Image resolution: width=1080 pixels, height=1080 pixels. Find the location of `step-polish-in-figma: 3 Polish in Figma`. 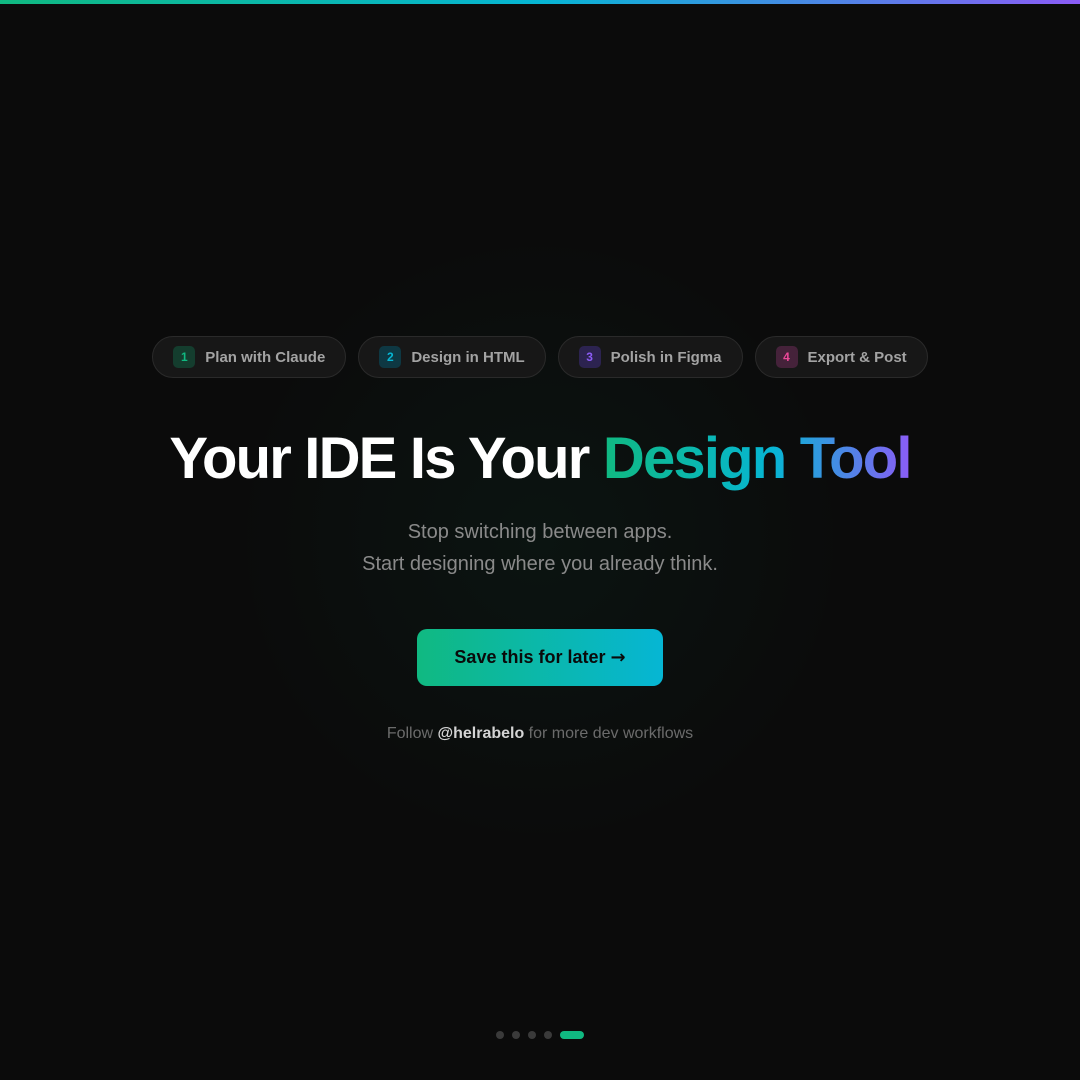

step-polish-in-figma: 3 Polish in Figma is located at coordinates (650, 357).